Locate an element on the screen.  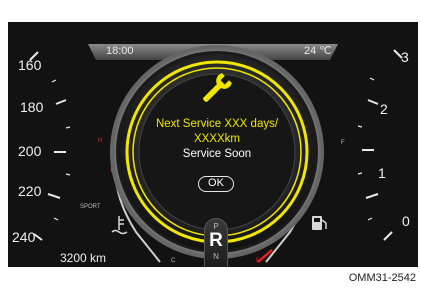
gear-indicator: P R N is located at coordinates (216, 242).